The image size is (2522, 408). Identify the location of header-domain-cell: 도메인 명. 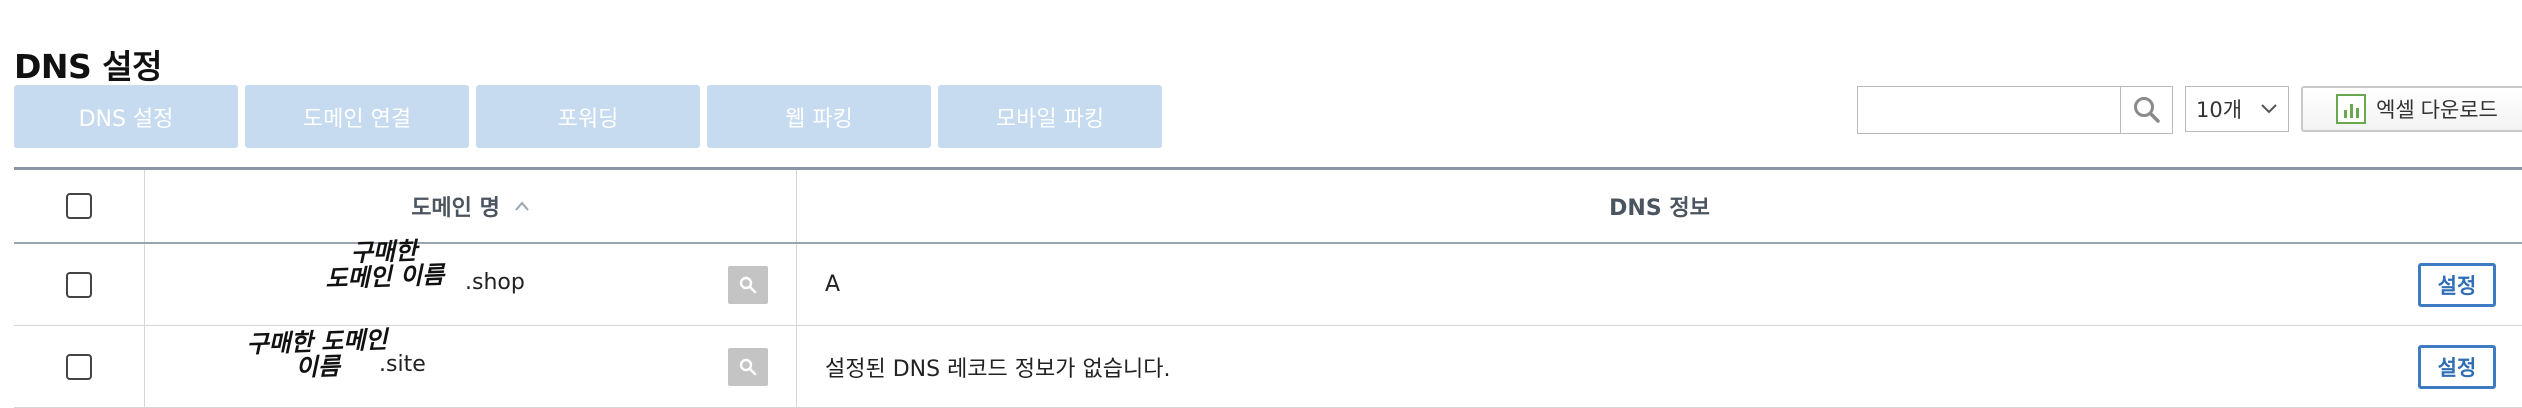
(471, 206).